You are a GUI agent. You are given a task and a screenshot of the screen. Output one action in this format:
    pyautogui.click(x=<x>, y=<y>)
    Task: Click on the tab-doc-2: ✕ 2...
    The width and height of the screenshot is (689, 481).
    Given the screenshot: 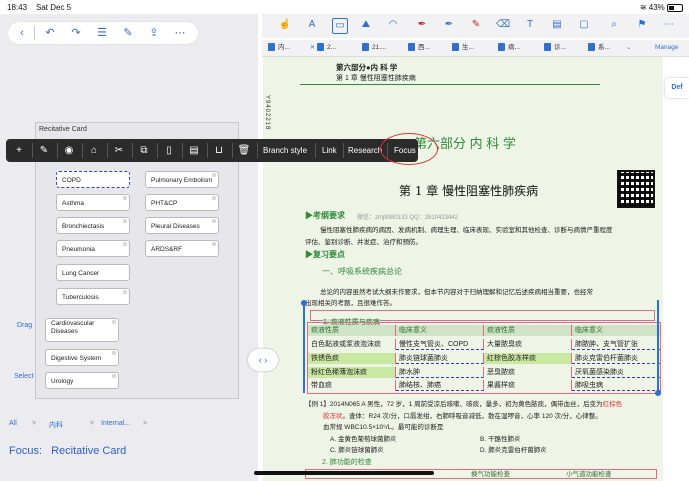 What is the action you would take?
    pyautogui.click(x=323, y=48)
    